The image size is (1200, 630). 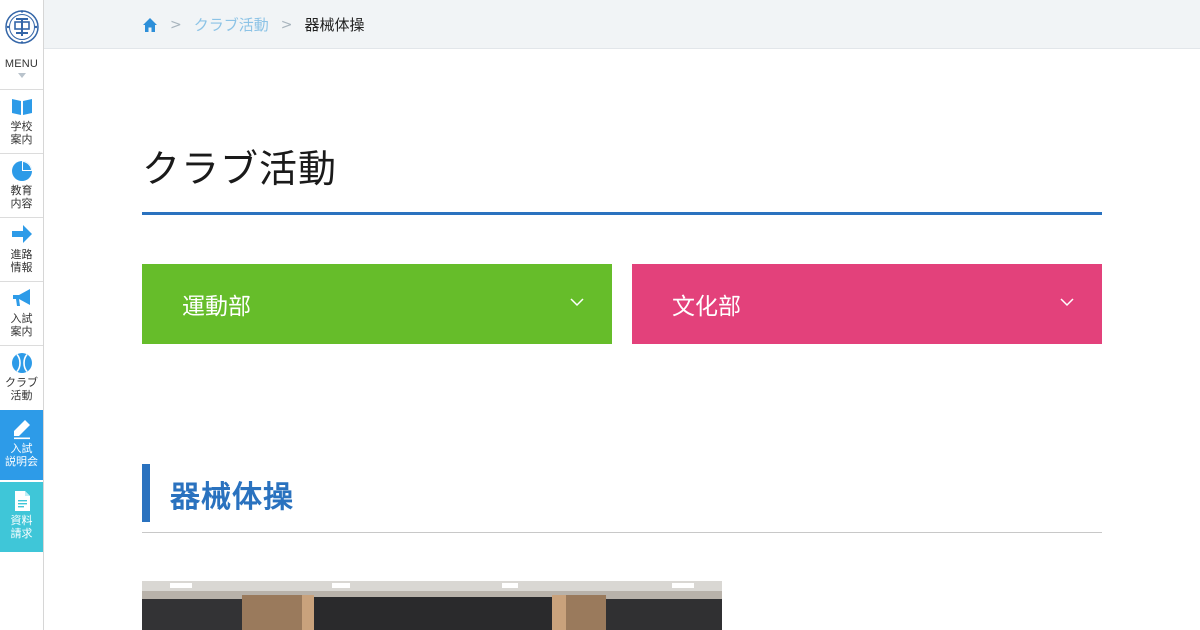 What do you see at coordinates (622, 213) in the screenshot?
I see `title-underline` at bounding box center [622, 213].